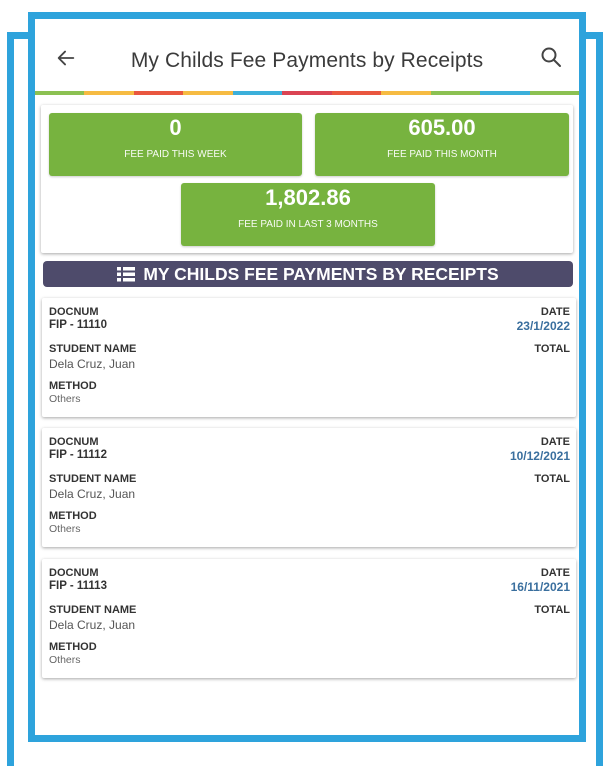 Image resolution: width=609 pixels, height=766 pixels. I want to click on color-stripe, so click(307, 93).